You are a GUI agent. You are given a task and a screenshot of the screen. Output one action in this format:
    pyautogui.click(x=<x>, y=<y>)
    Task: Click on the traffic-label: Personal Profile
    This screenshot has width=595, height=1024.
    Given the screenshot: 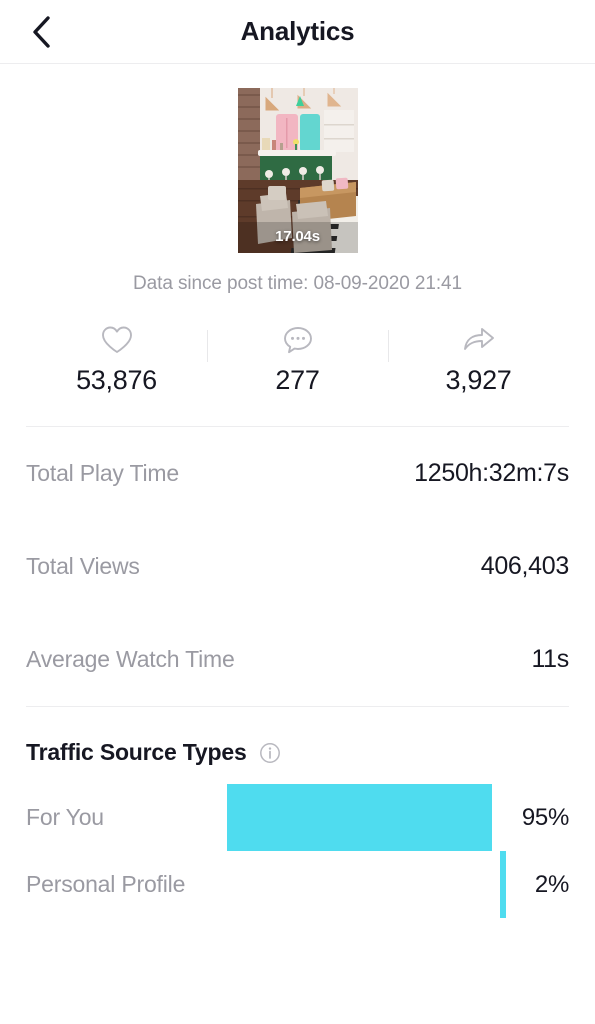 What is the action you would take?
    pyautogui.click(x=106, y=884)
    